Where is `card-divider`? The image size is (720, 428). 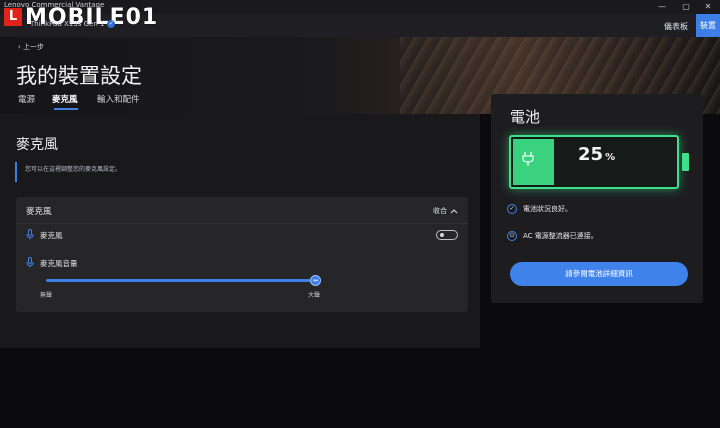 card-divider is located at coordinates (242, 223).